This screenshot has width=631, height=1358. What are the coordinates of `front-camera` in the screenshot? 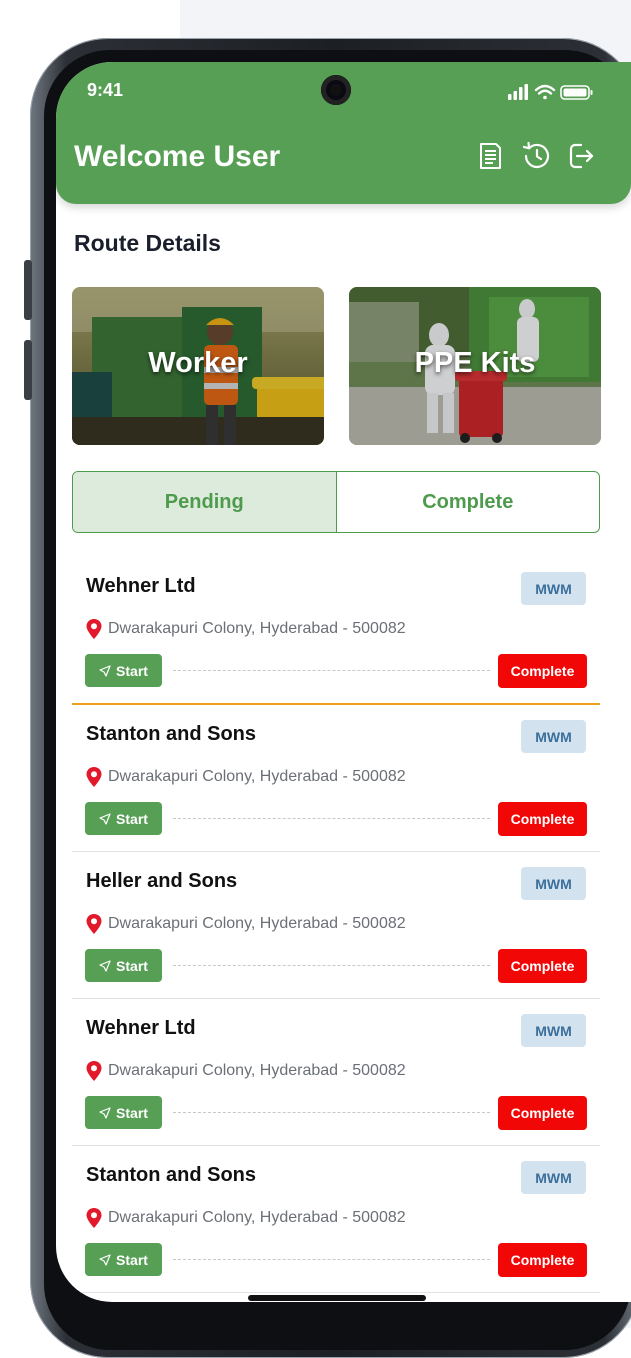 It's located at (336, 90).